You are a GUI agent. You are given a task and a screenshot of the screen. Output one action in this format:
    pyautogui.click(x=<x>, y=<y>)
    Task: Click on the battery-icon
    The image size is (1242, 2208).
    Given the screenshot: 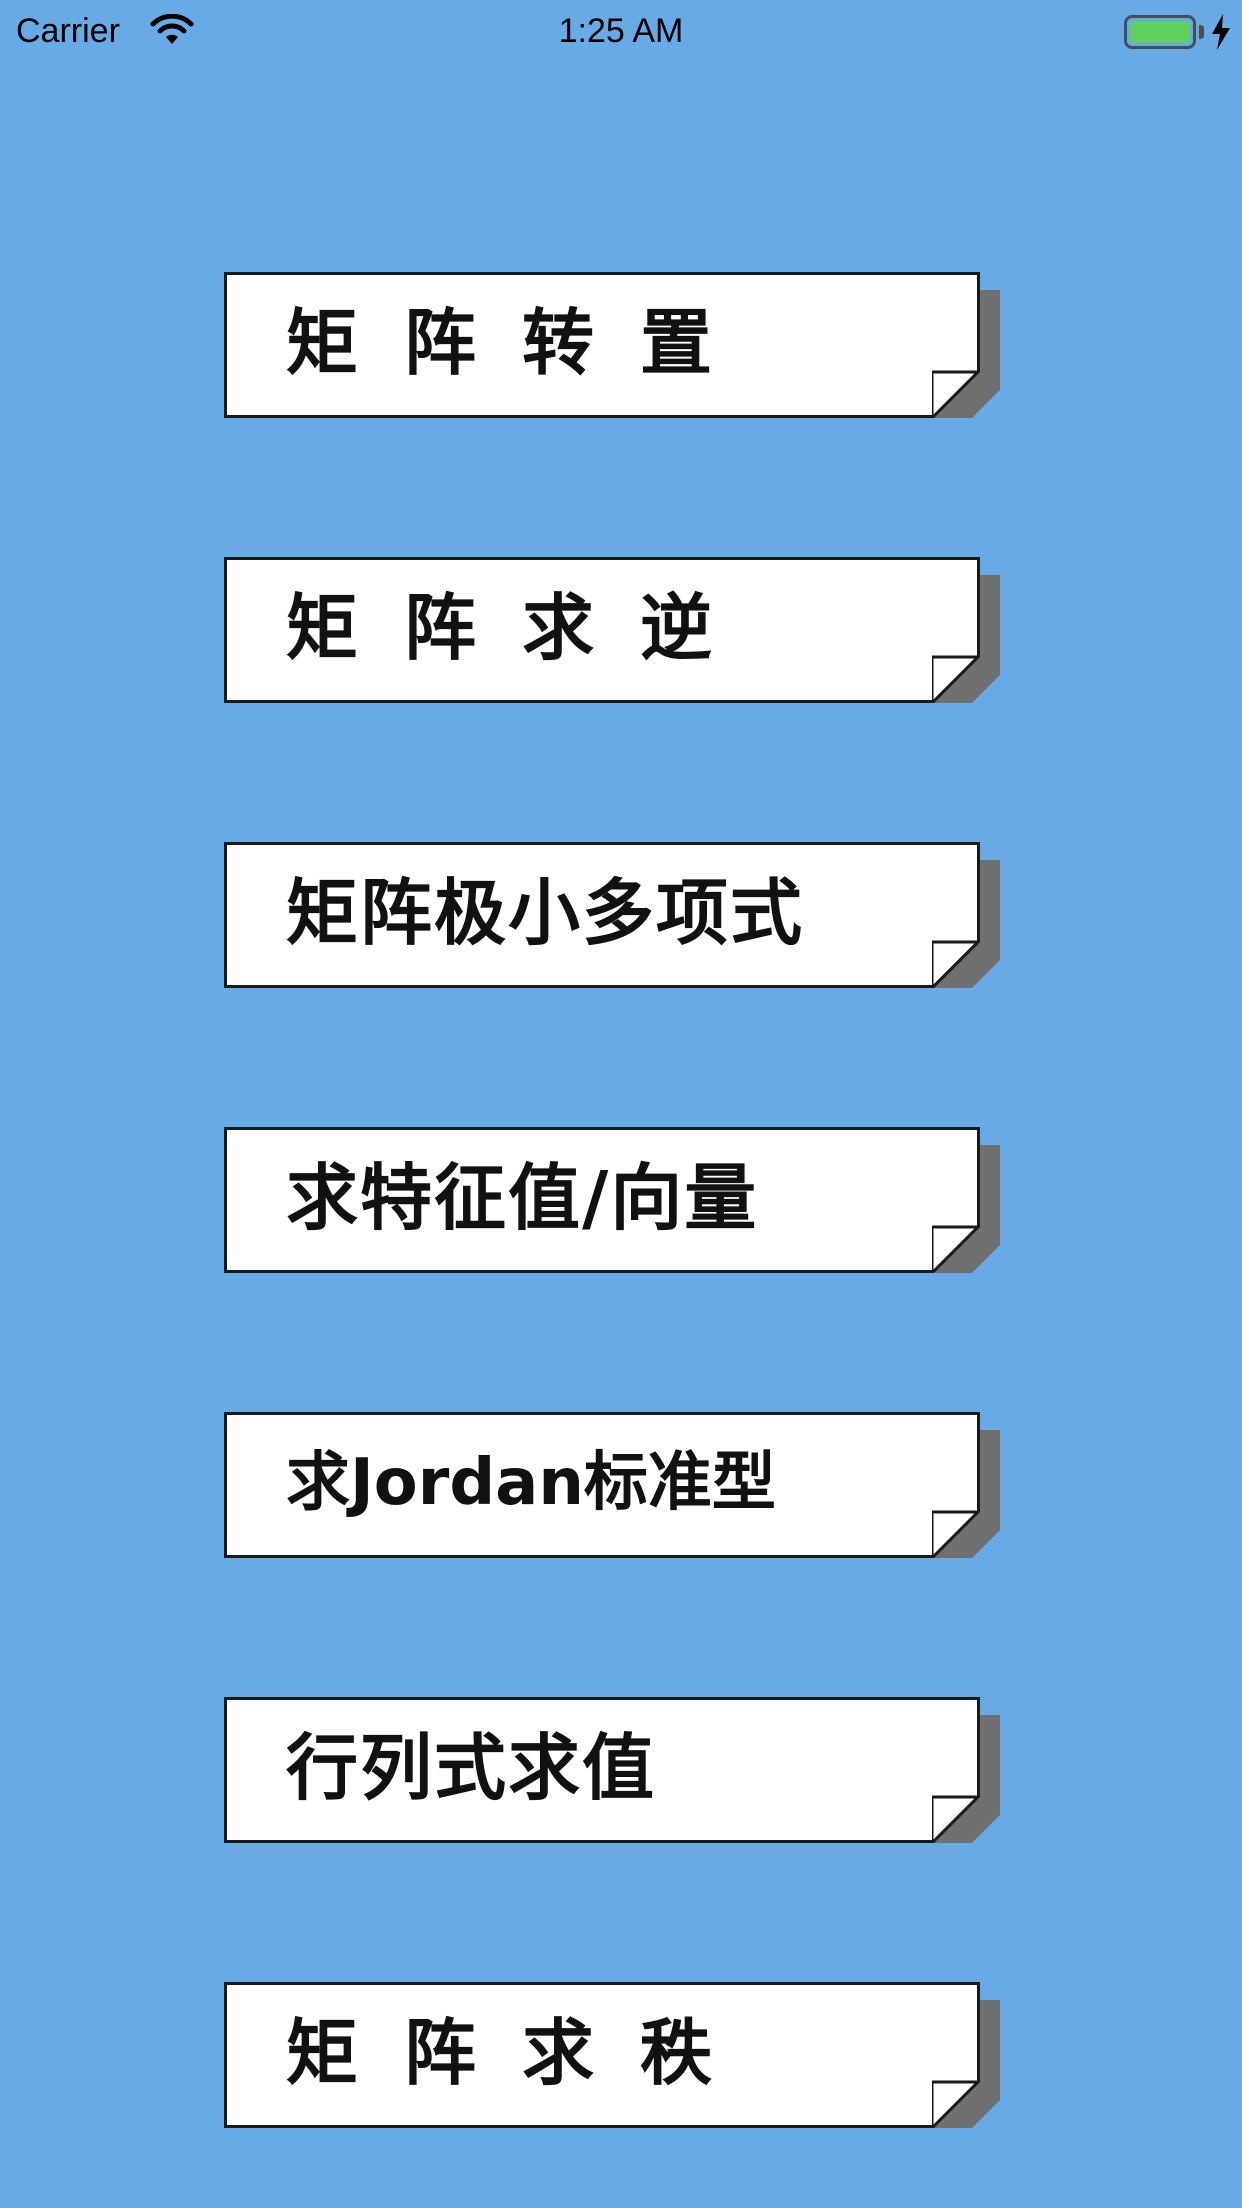 What is the action you would take?
    pyautogui.click(x=1160, y=32)
    